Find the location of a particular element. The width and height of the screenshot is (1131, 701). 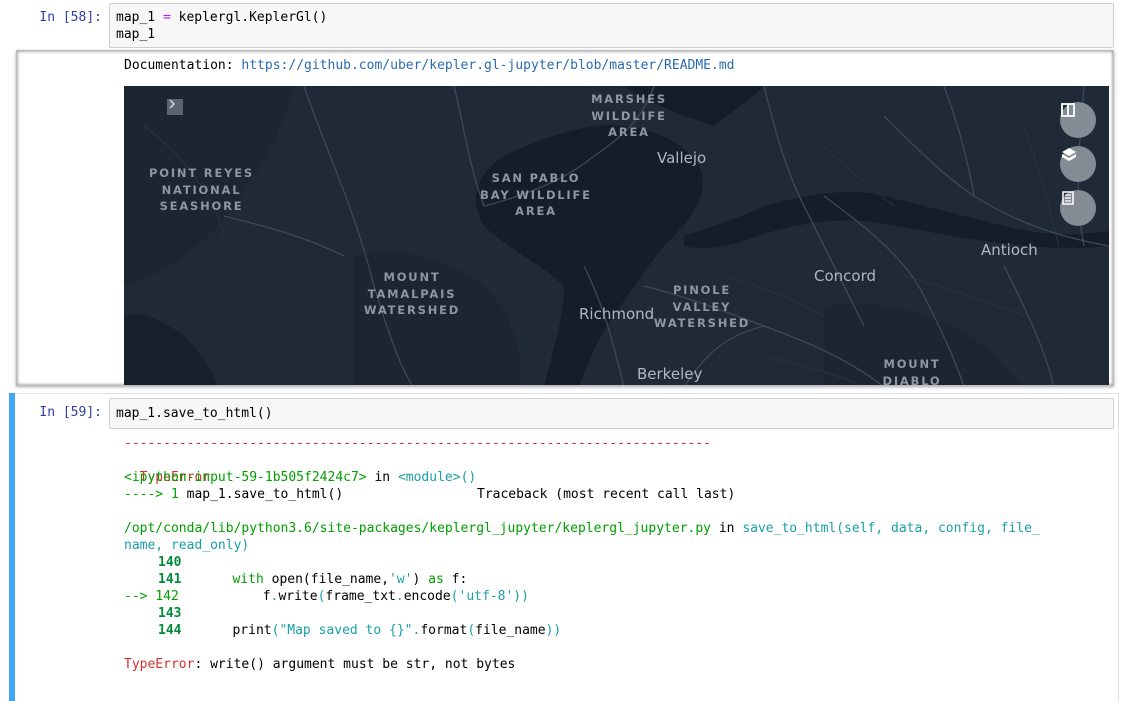

map-place-label: POINT REYES NATIONAL SEASHORE is located at coordinates (201, 189).